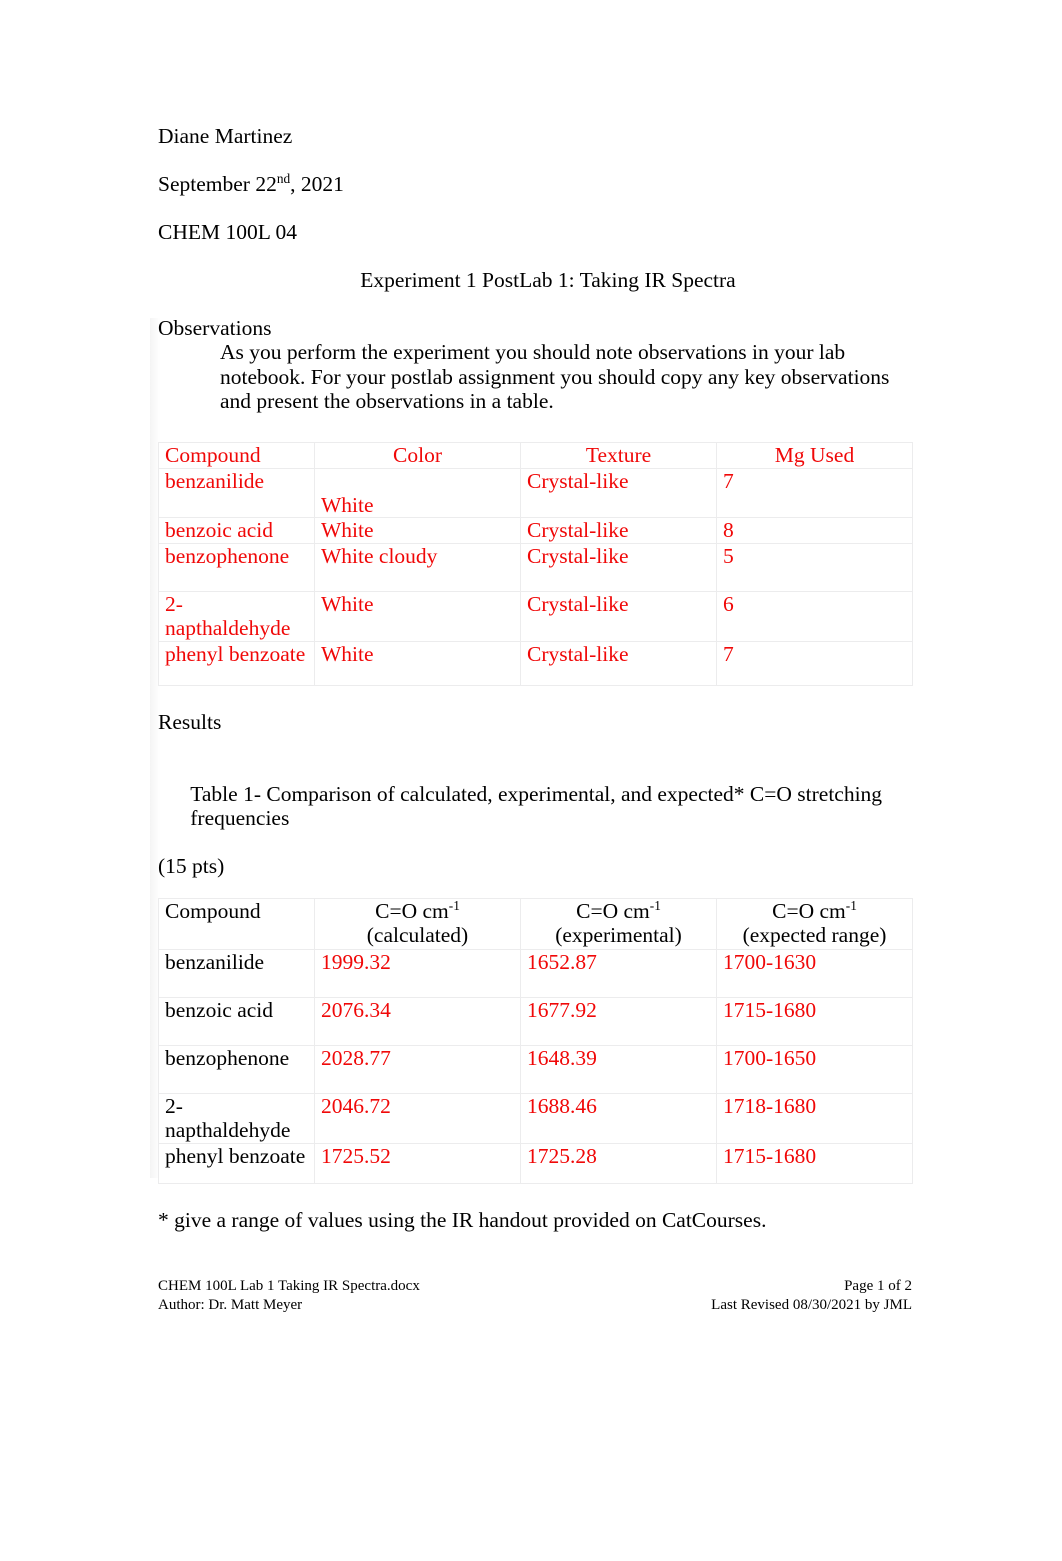  Describe the element at coordinates (417, 1069) in the screenshot. I see `cell-calculated: 2028.77` at that location.